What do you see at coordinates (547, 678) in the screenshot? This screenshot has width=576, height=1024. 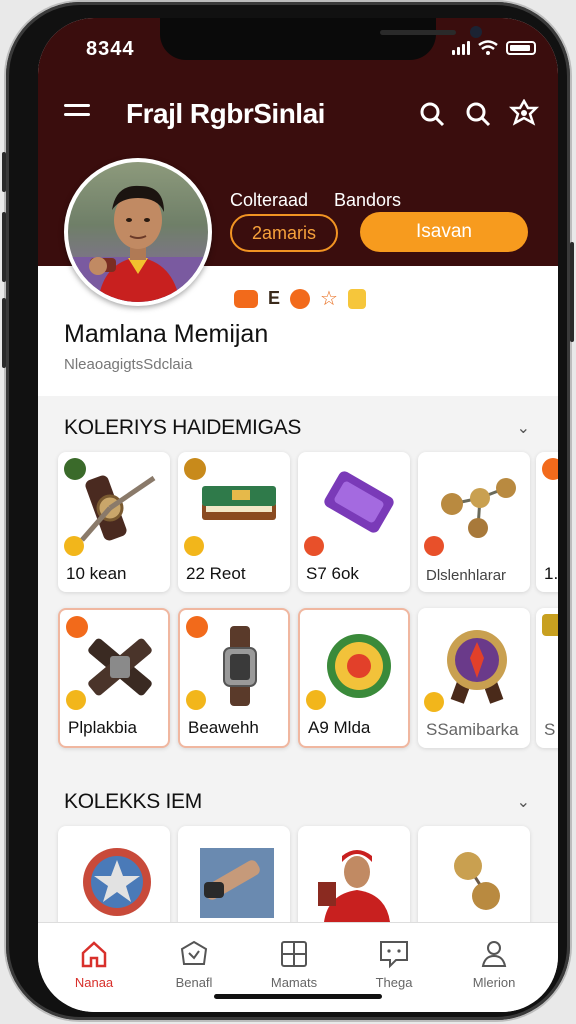 I see `collection-card-partial: S` at bounding box center [547, 678].